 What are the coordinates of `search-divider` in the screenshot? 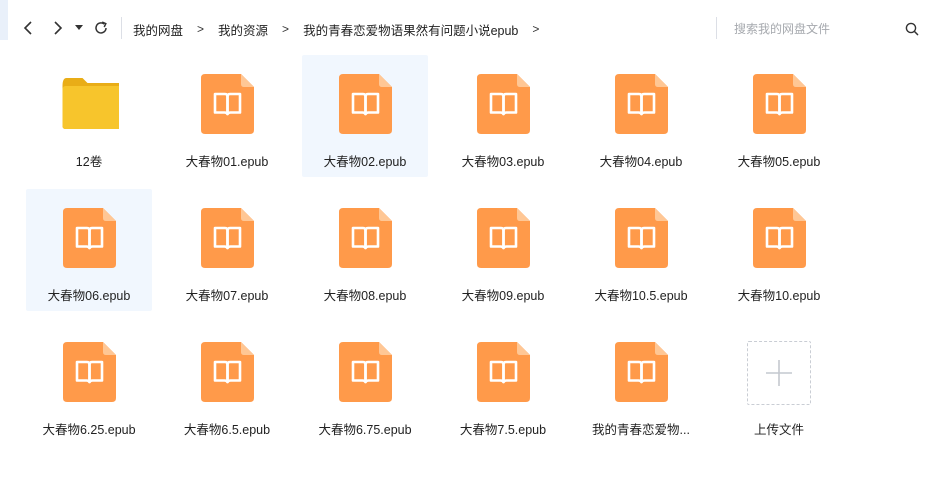 It's located at (716, 28).